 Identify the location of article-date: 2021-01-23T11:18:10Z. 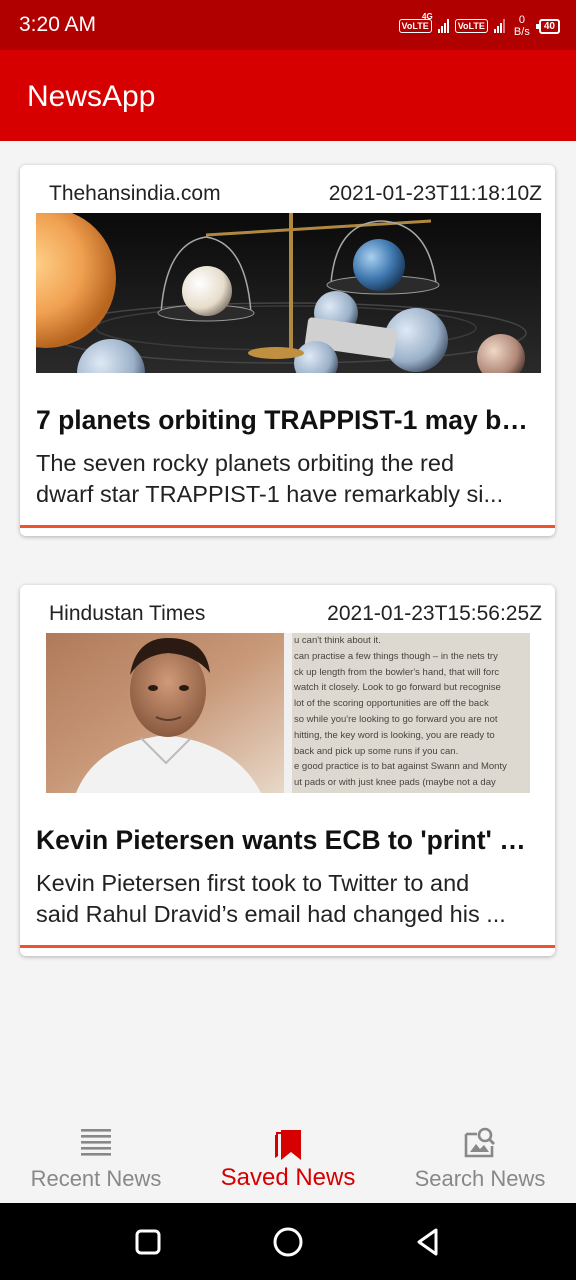
(435, 193).